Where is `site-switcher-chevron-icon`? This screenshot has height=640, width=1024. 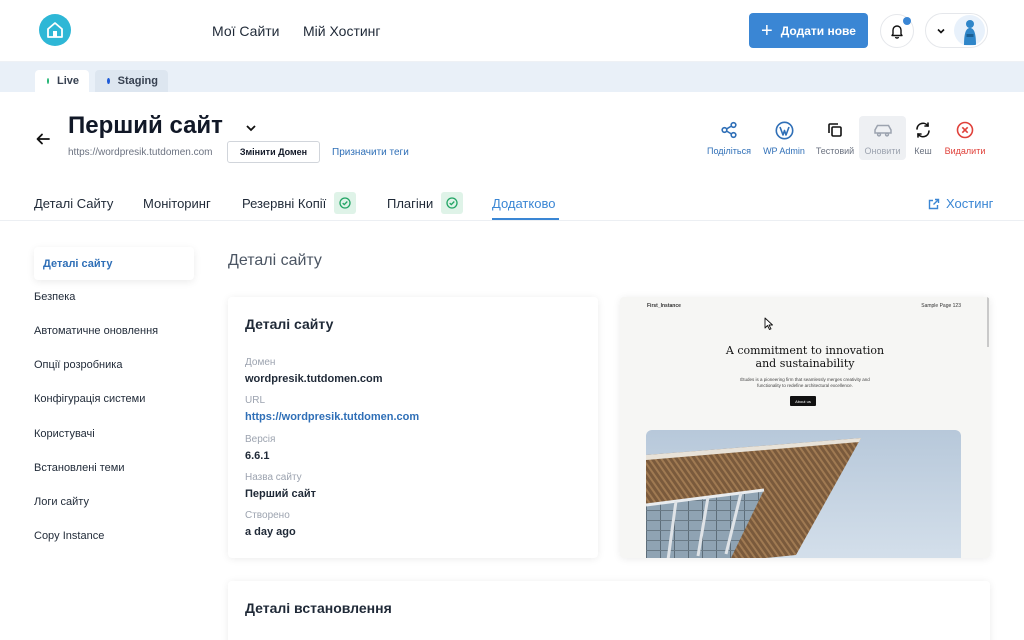
site-switcher-chevron-icon is located at coordinates (251, 128).